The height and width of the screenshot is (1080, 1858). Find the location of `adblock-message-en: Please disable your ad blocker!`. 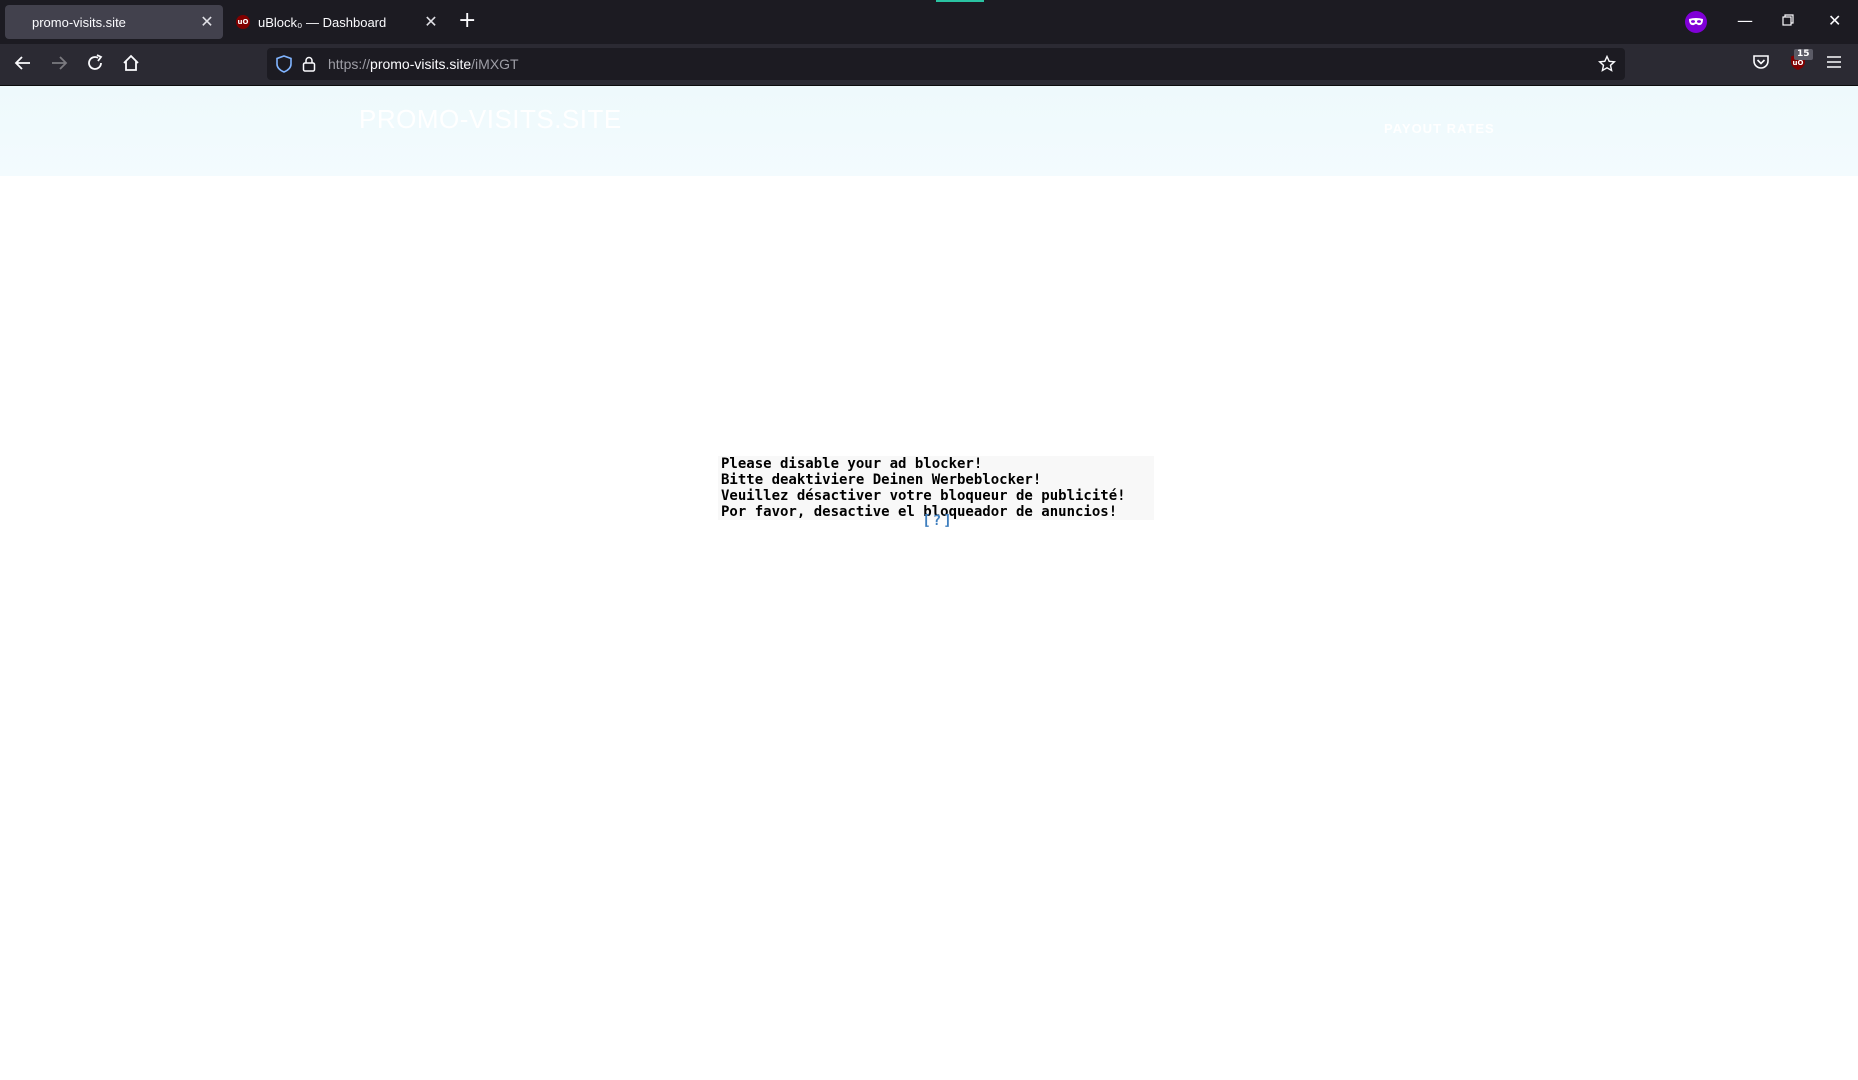

adblock-message-en: Please disable your ad blocker! is located at coordinates (852, 464).